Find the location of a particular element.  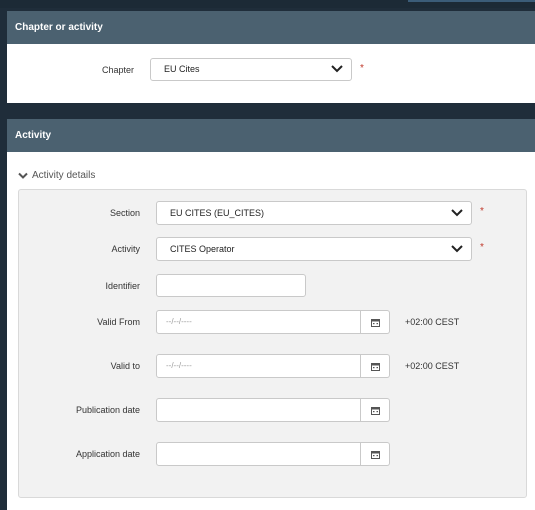

valid-to-calendar-button is located at coordinates (375, 366).